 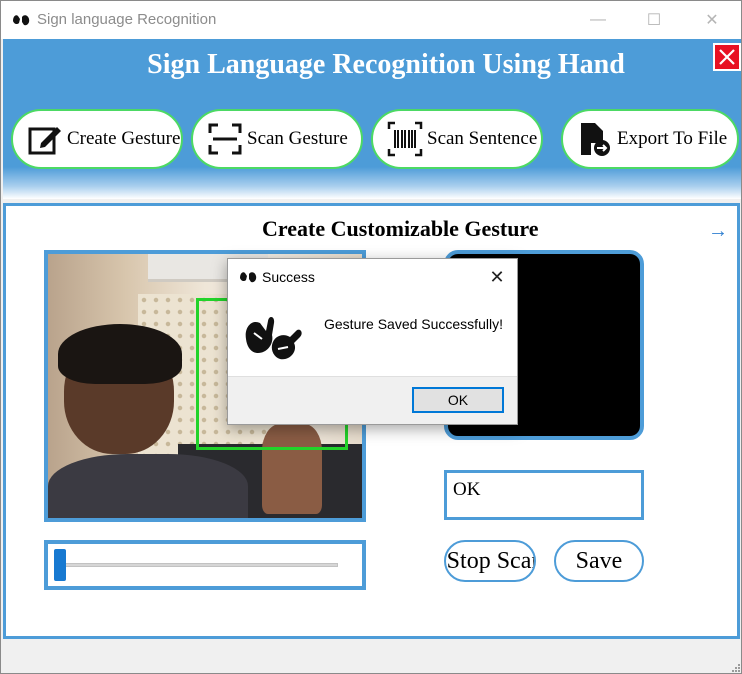 I want to click on maximize-button: ☐, so click(x=654, y=20).